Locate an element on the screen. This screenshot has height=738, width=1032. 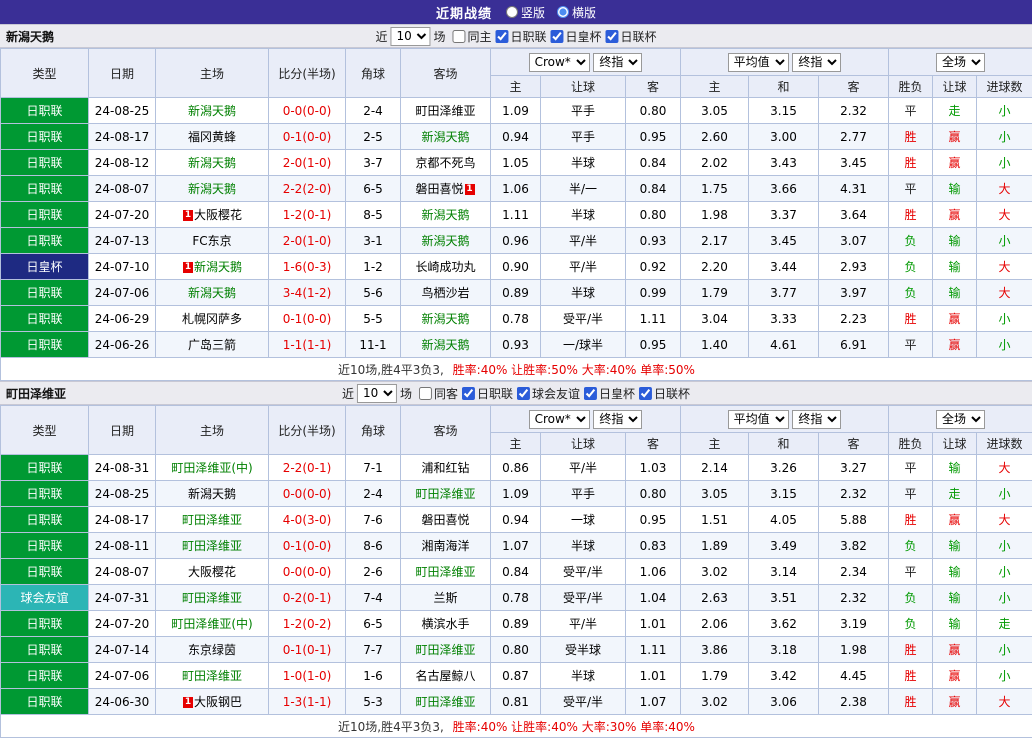
home-team-link: FC东京 is located at coordinates (211, 241).